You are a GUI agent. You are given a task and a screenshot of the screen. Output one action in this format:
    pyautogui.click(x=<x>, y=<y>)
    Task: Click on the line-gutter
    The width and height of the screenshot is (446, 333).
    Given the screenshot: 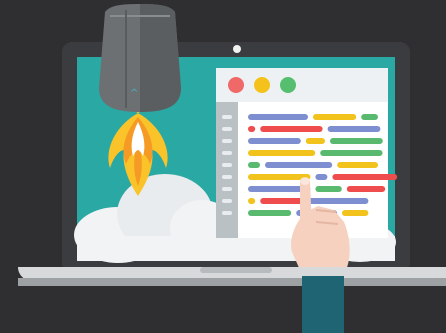 What is the action you would take?
    pyautogui.click(x=227, y=170)
    